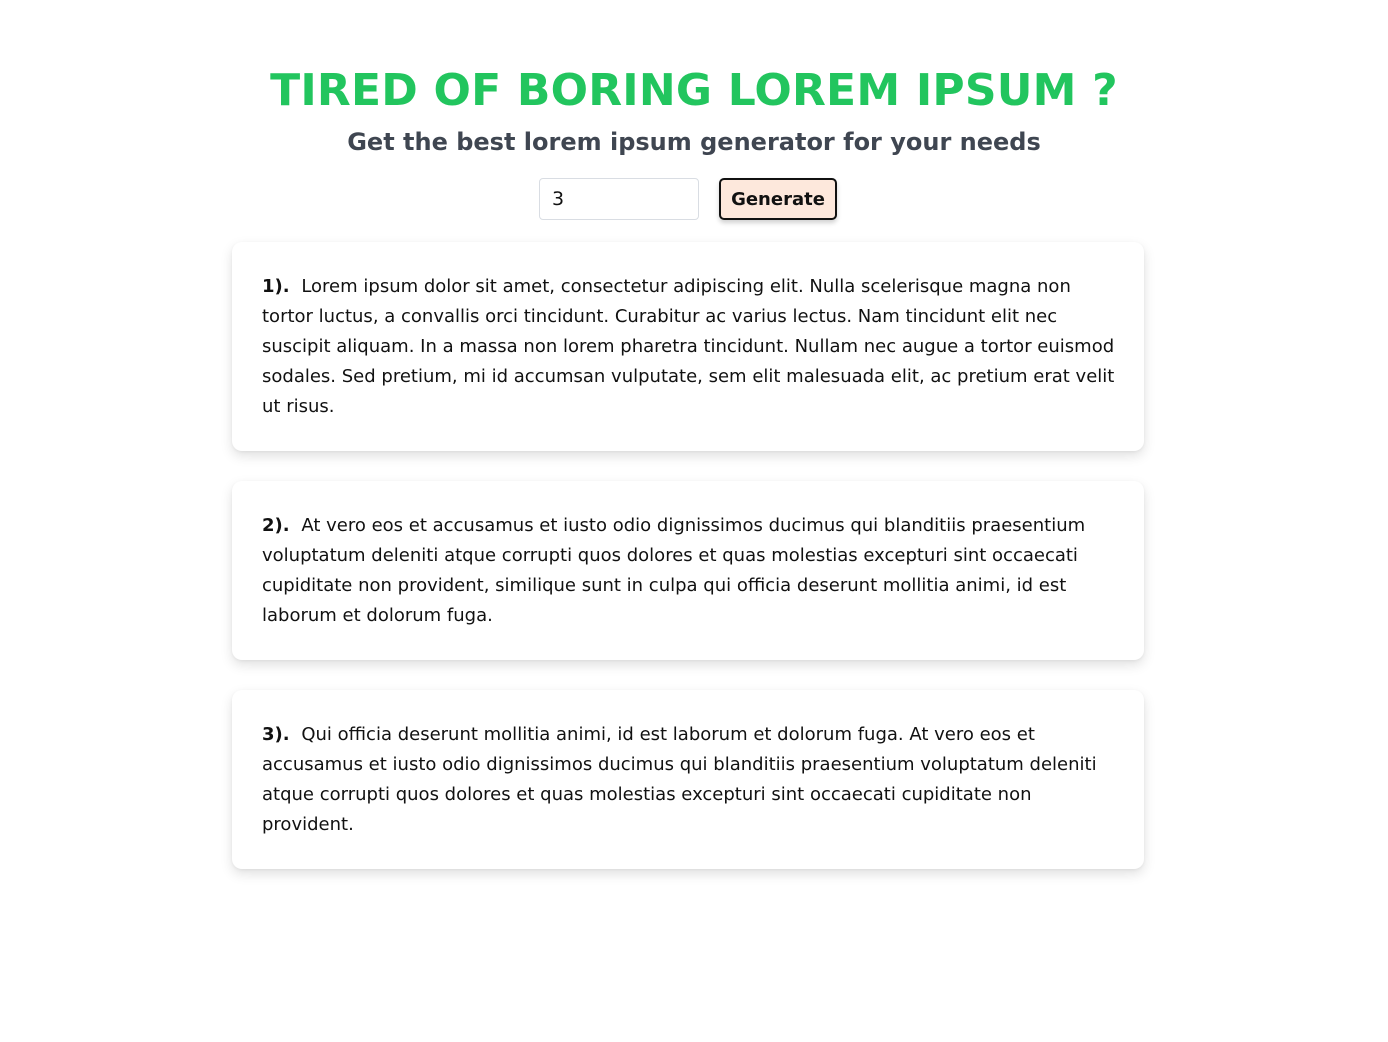 The image size is (1388, 1042). What do you see at coordinates (694, 90) in the screenshot?
I see `page-title: TIRED OF BORING LOREM IPSUM ?` at bounding box center [694, 90].